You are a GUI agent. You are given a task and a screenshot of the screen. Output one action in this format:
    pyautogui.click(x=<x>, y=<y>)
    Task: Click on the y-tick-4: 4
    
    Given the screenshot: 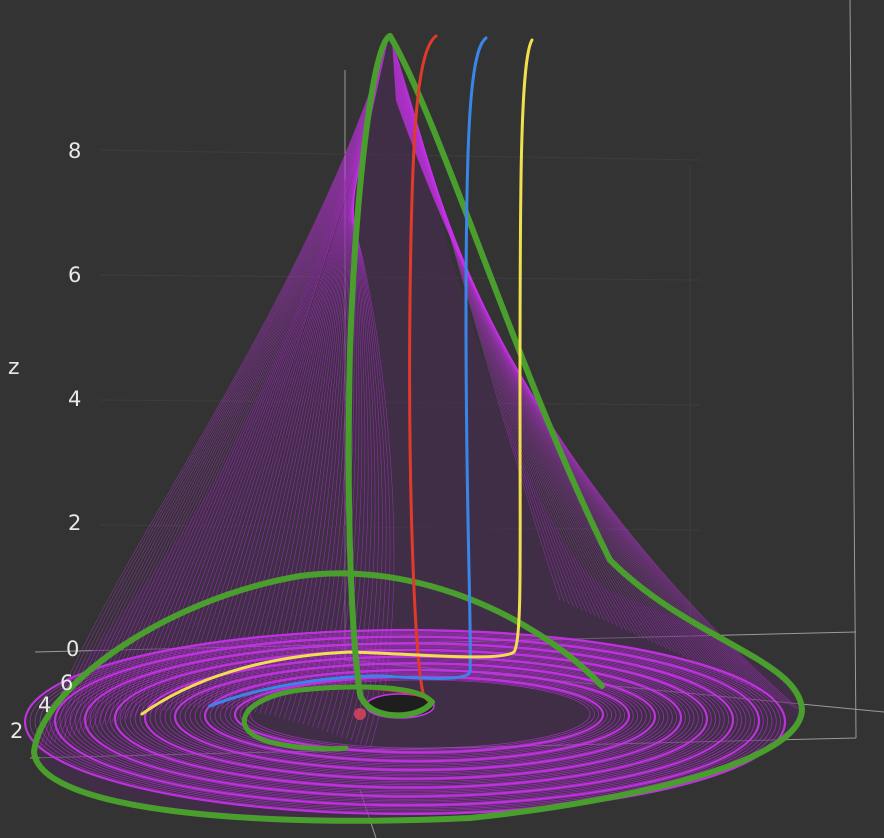 What is the action you would take?
    pyautogui.click(x=44, y=705)
    